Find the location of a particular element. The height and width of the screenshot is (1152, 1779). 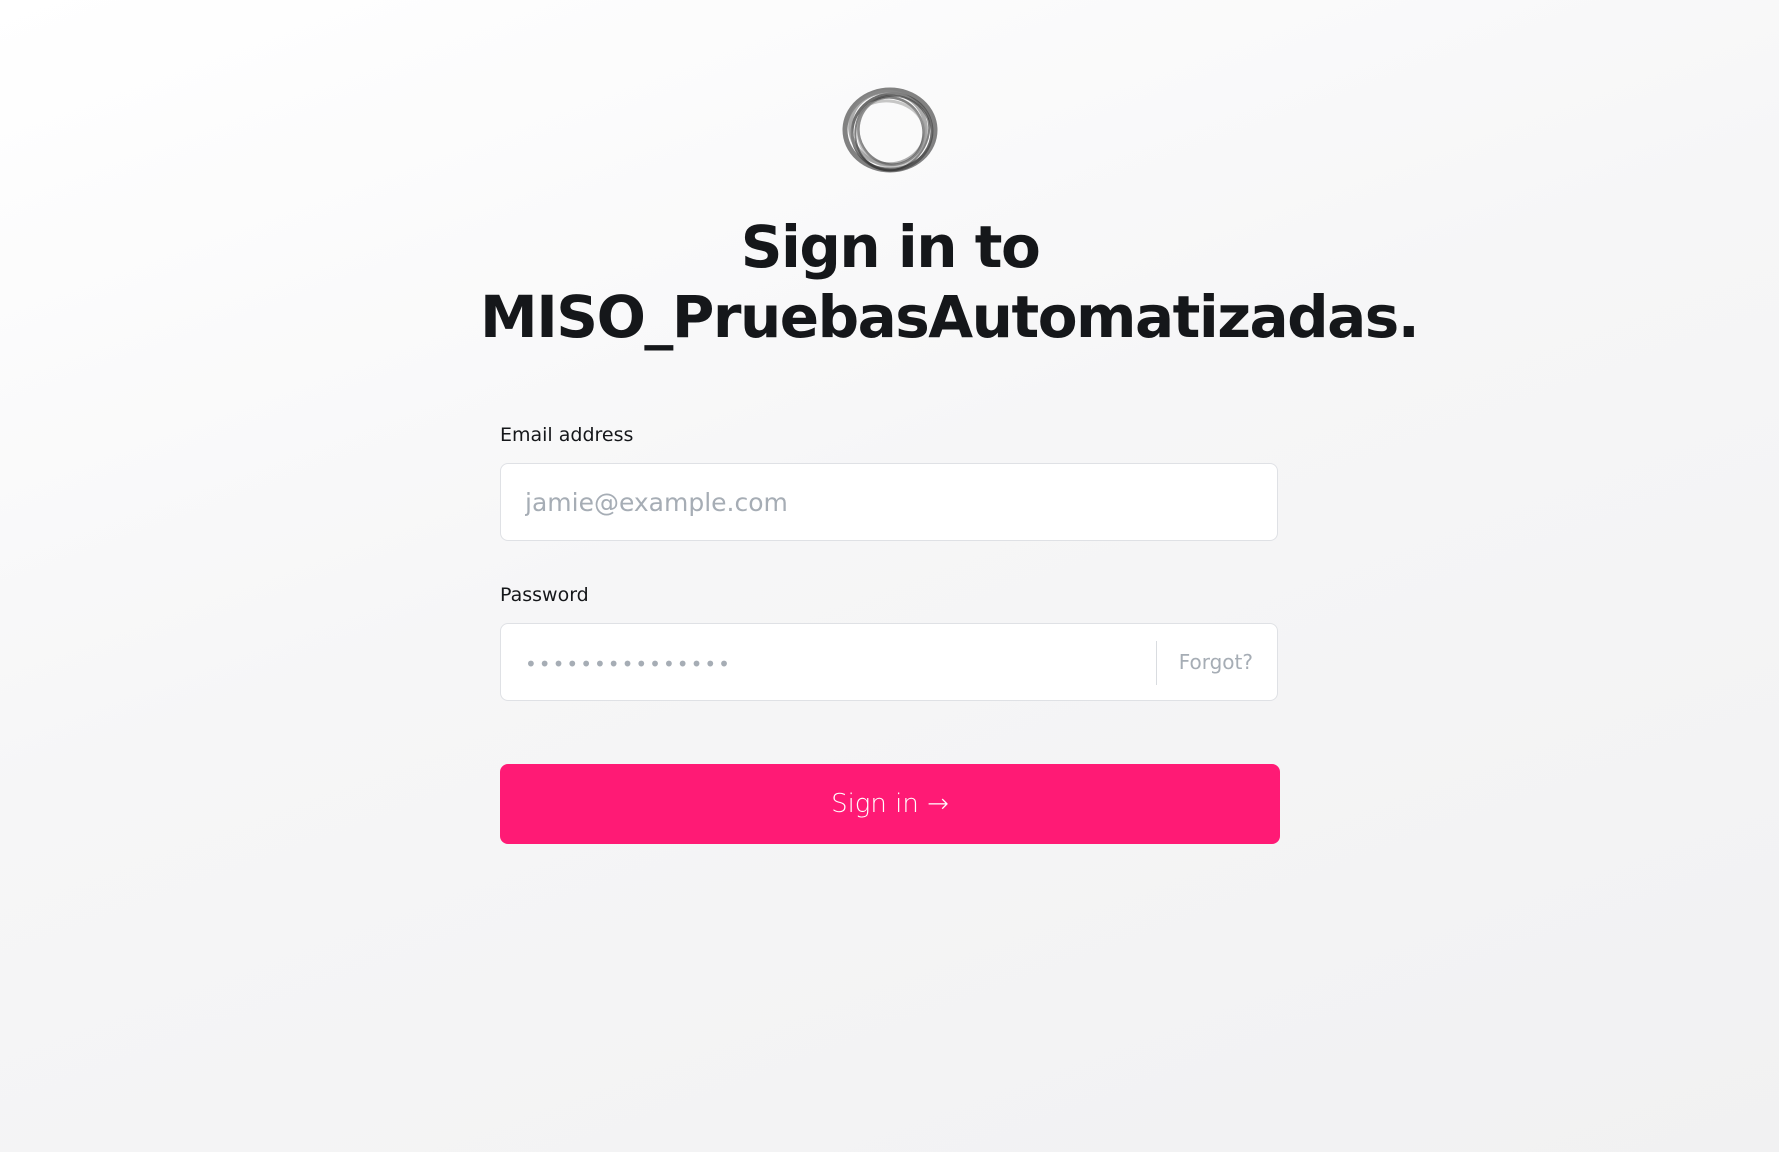

email-input is located at coordinates (889, 502).